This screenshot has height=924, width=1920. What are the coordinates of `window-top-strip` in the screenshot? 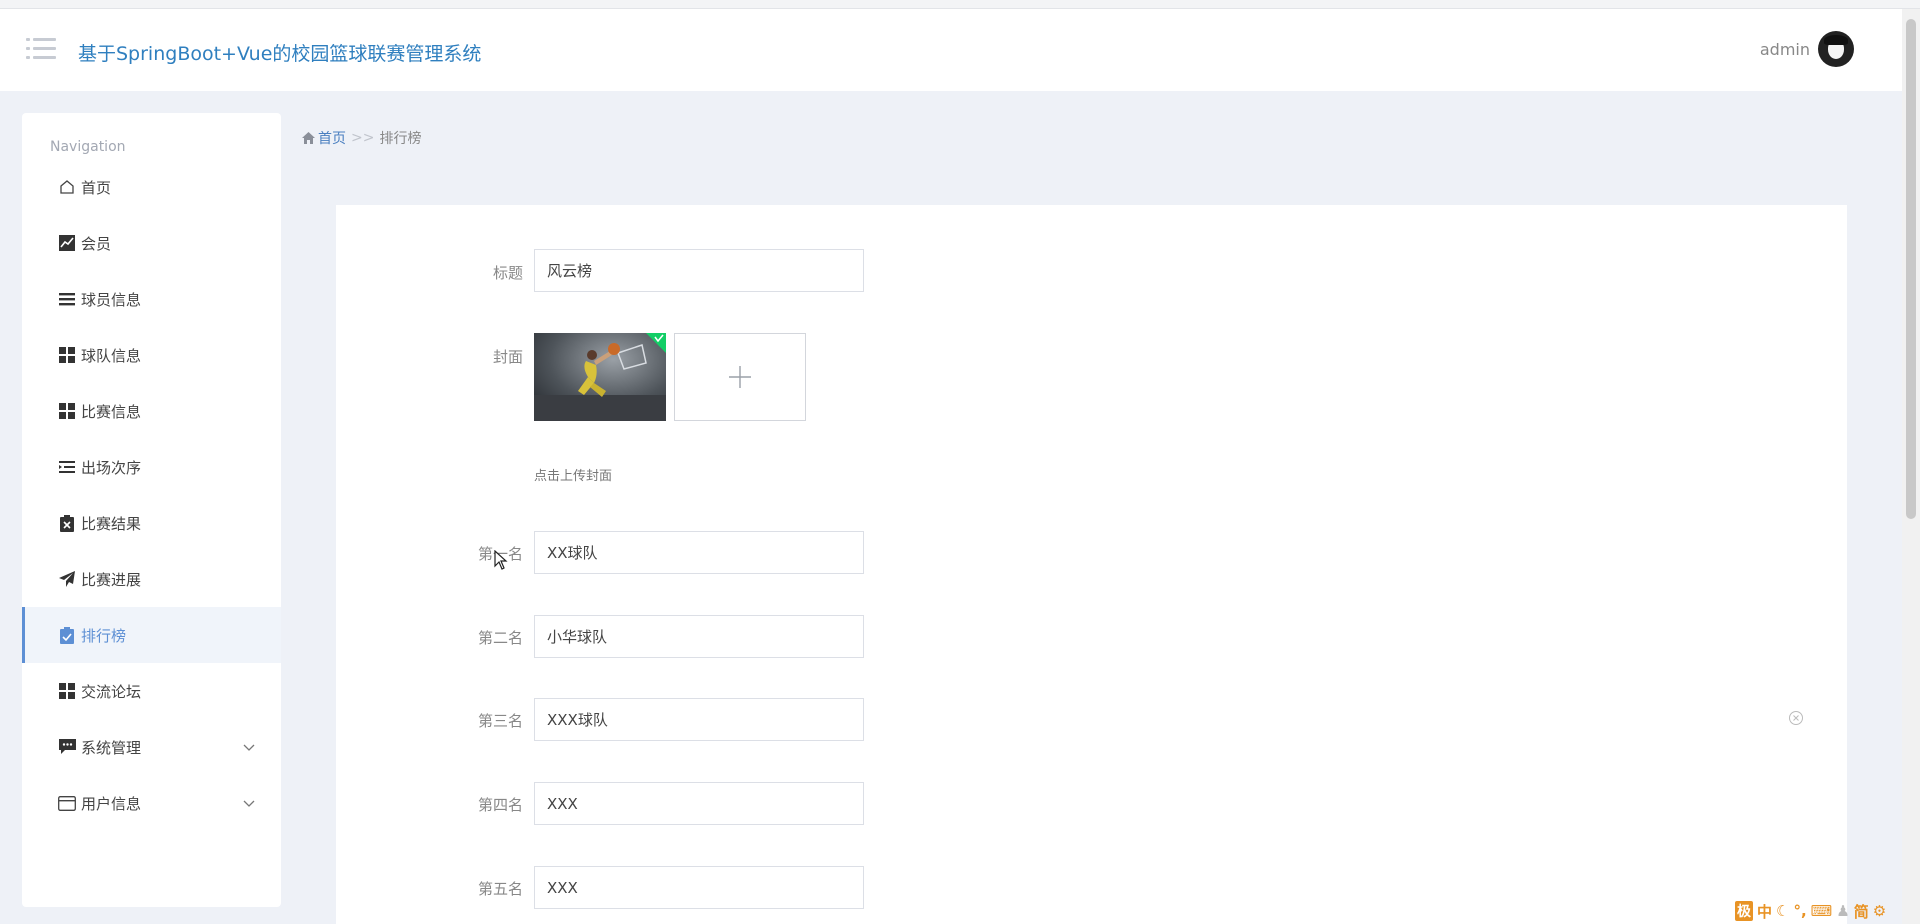 It's located at (960, 4).